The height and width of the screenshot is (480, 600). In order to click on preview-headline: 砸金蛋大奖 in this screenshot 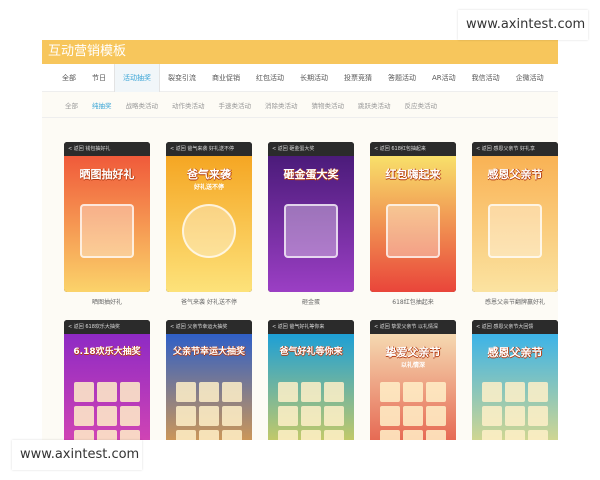, I will do `click(311, 174)`.